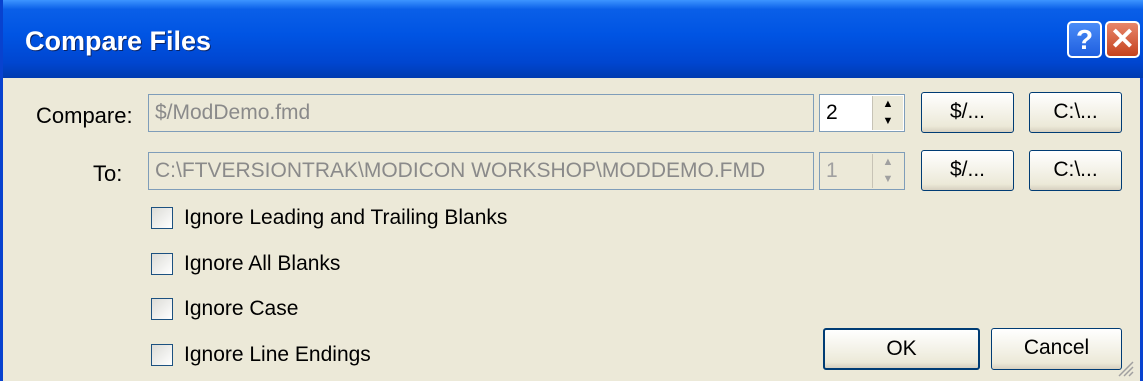 The image size is (1143, 381). I want to click on compare-version-spinner: 2 ▲ ▼, so click(862, 113).